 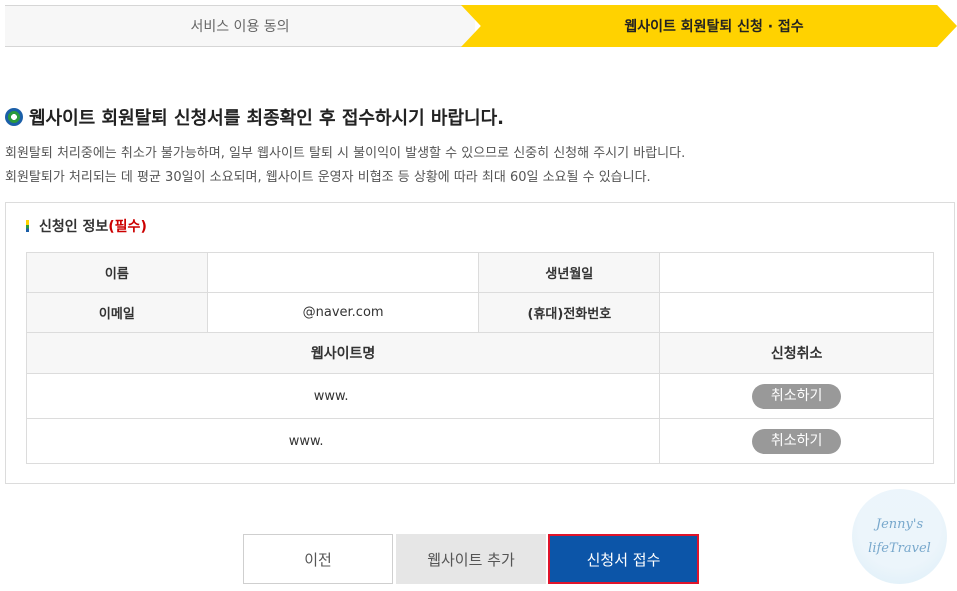 I want to click on bullet-ring-icon, so click(x=14, y=117).